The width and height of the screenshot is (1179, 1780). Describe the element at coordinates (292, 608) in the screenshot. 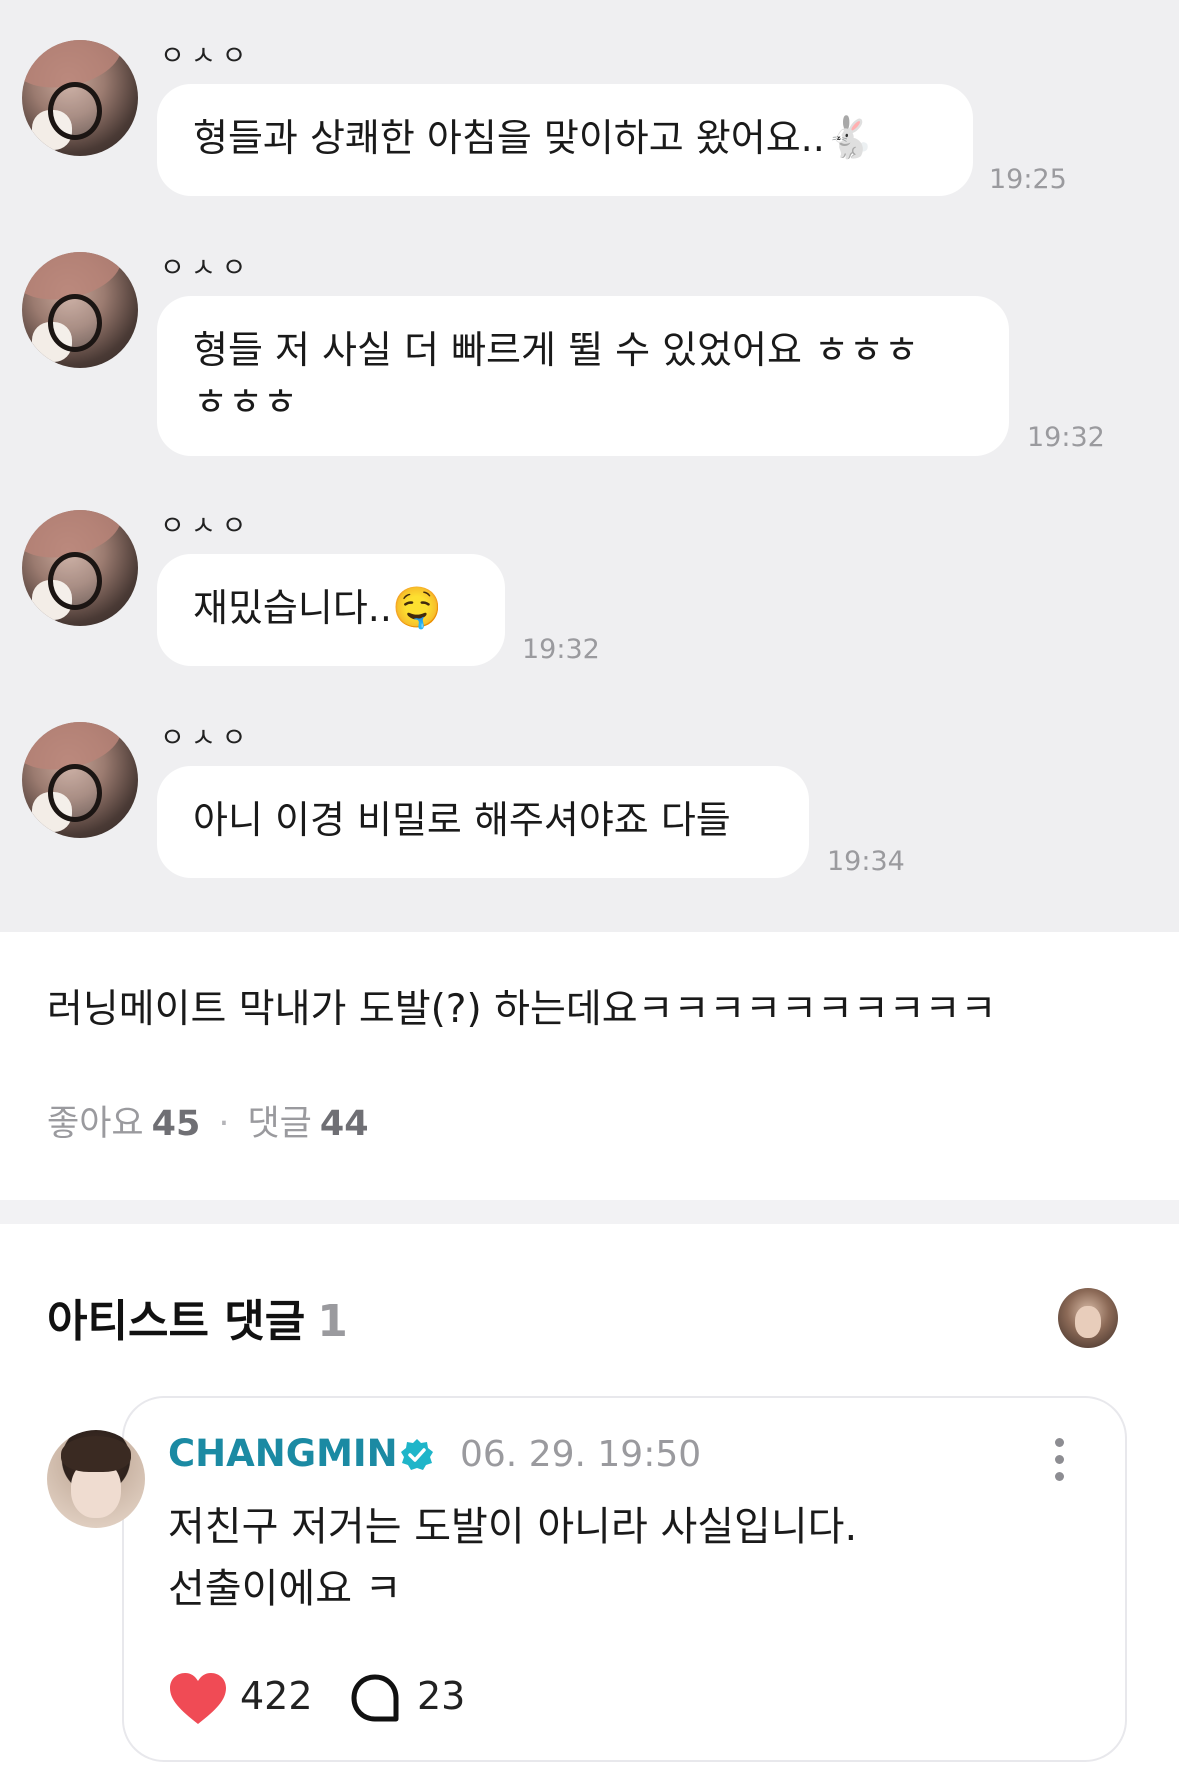

I see `message-text: 재밌습니다..` at that location.